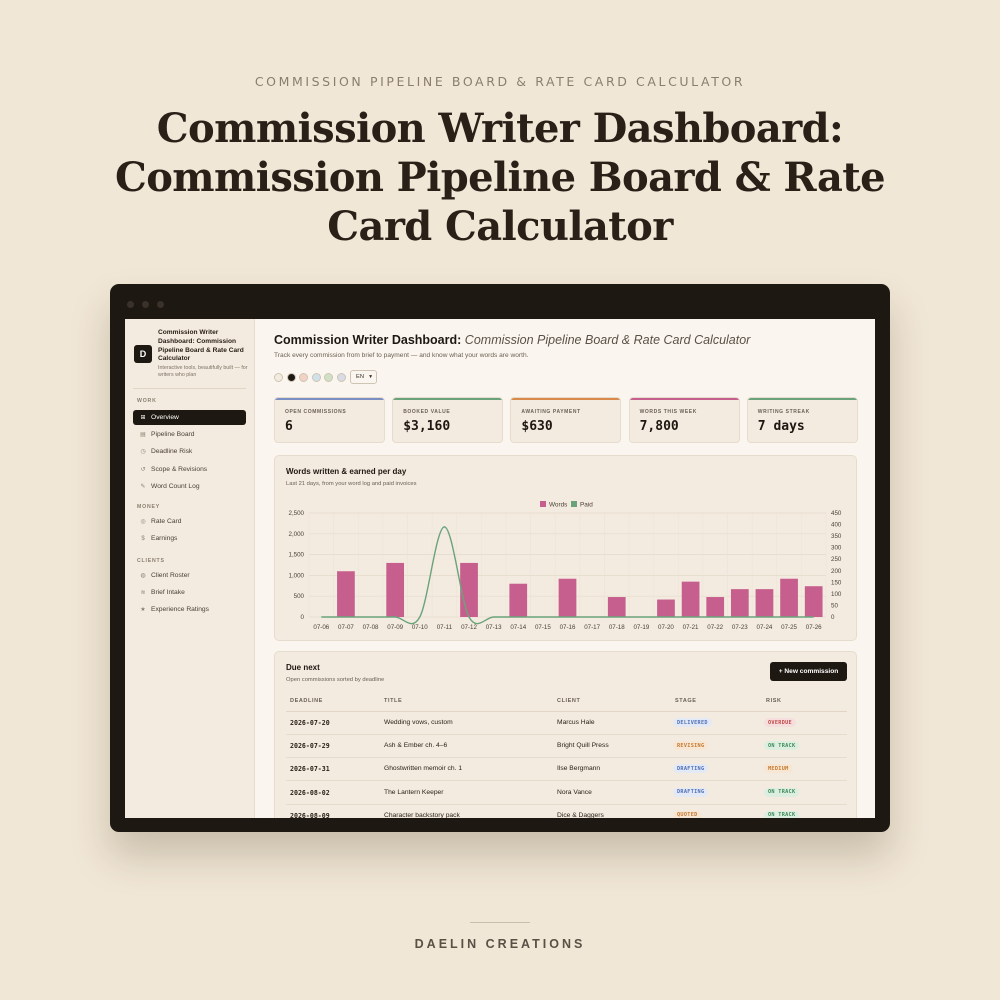 This screenshot has height=1000, width=1000. Describe the element at coordinates (836, 571) in the screenshot. I see `y-right-tick-label: 200` at that location.